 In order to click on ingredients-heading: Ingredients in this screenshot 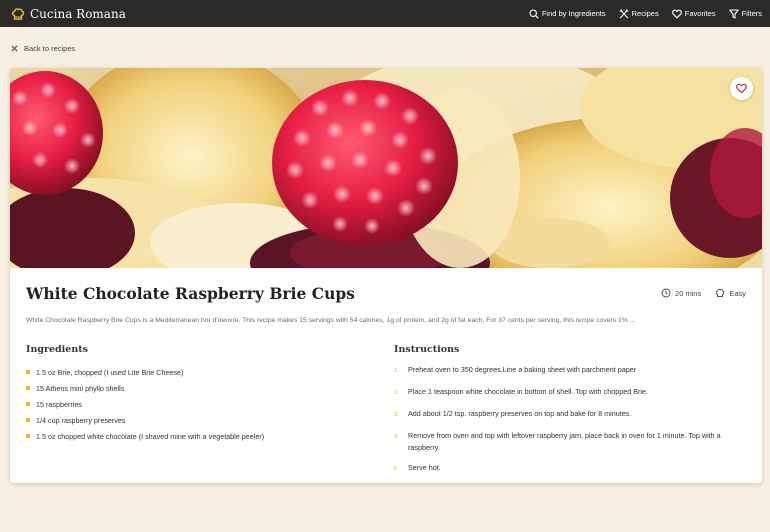, I will do `click(57, 349)`.